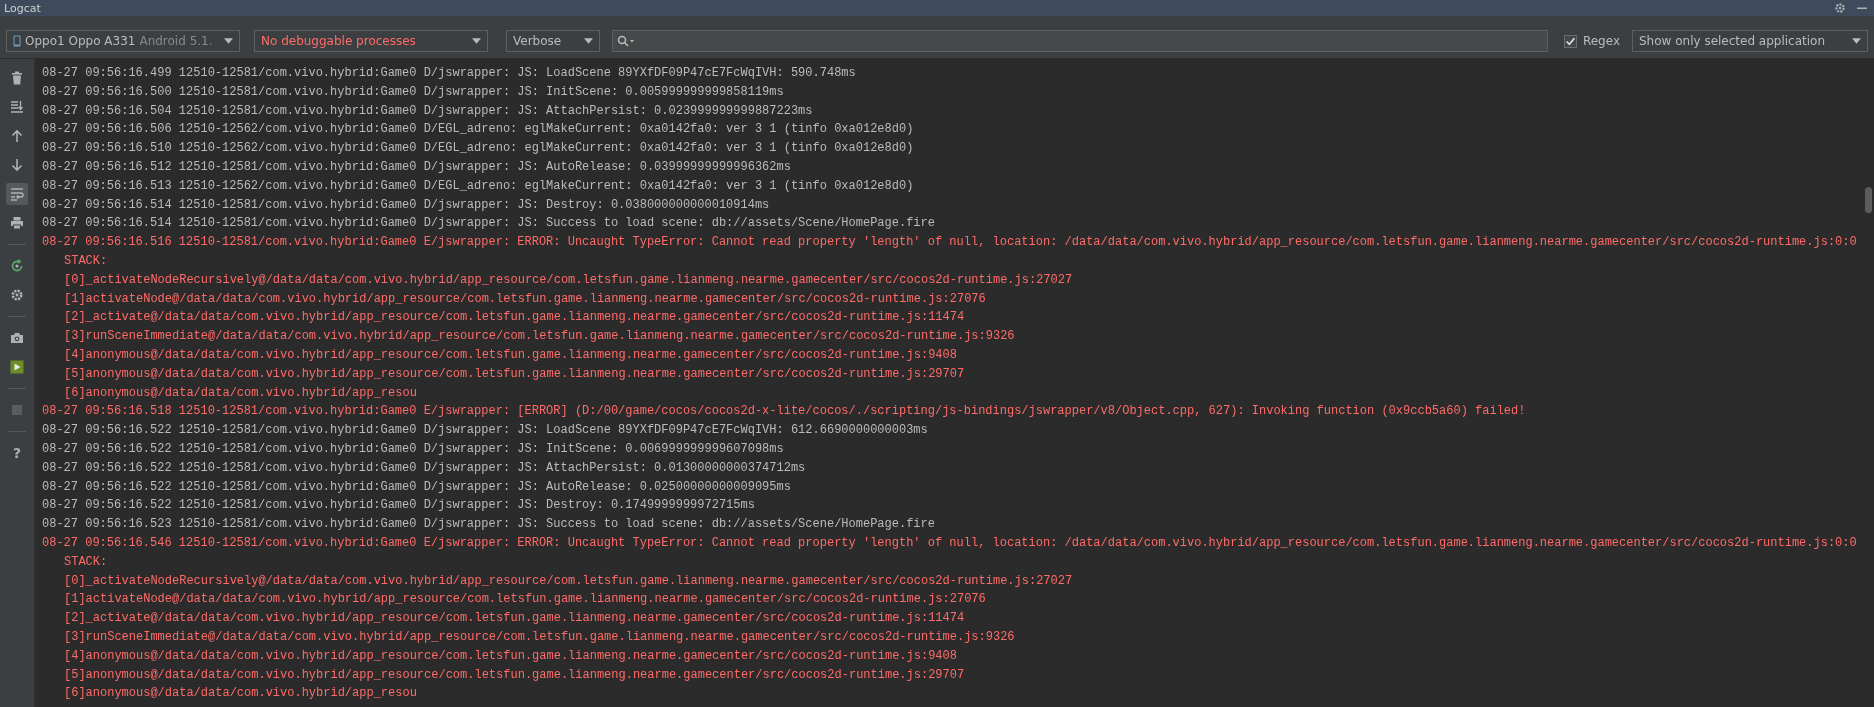 The height and width of the screenshot is (707, 1874). What do you see at coordinates (17, 136) in the screenshot?
I see `up-arrow-icon` at bounding box center [17, 136].